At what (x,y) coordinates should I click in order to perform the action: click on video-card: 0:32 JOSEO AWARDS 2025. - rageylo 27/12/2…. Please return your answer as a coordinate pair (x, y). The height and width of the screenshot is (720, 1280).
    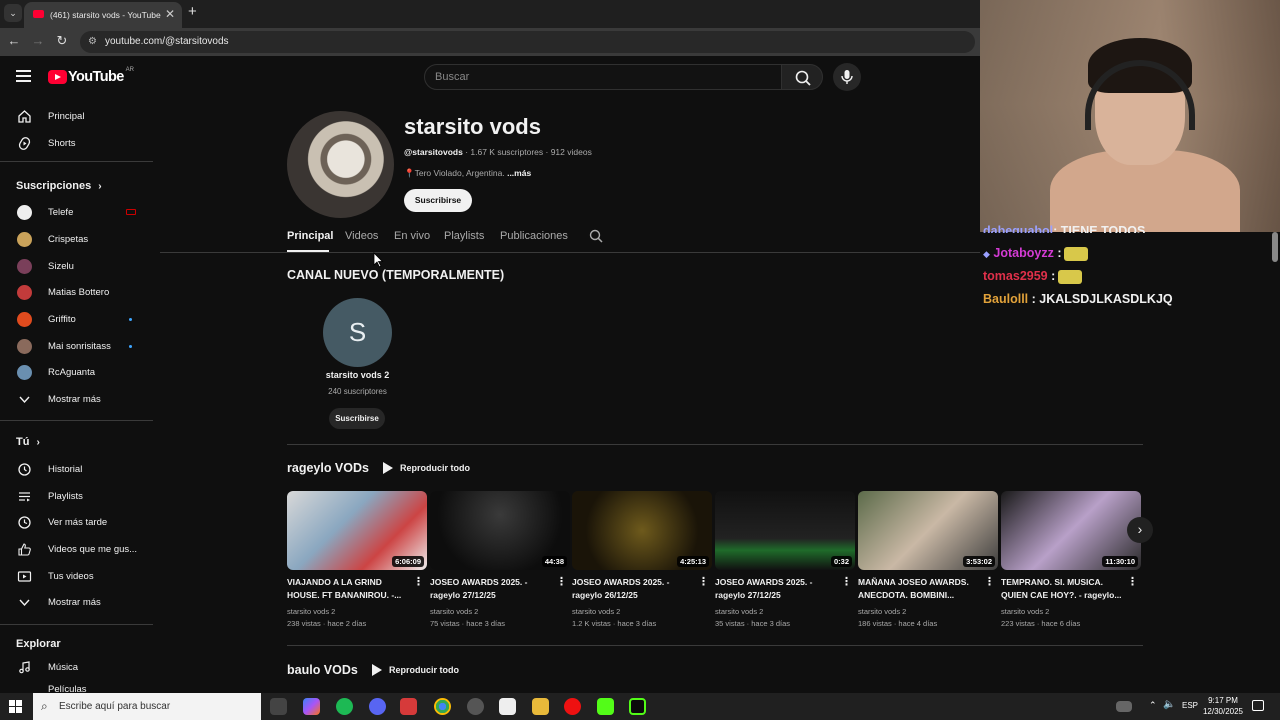
    Looking at the image, I should click on (785, 559).